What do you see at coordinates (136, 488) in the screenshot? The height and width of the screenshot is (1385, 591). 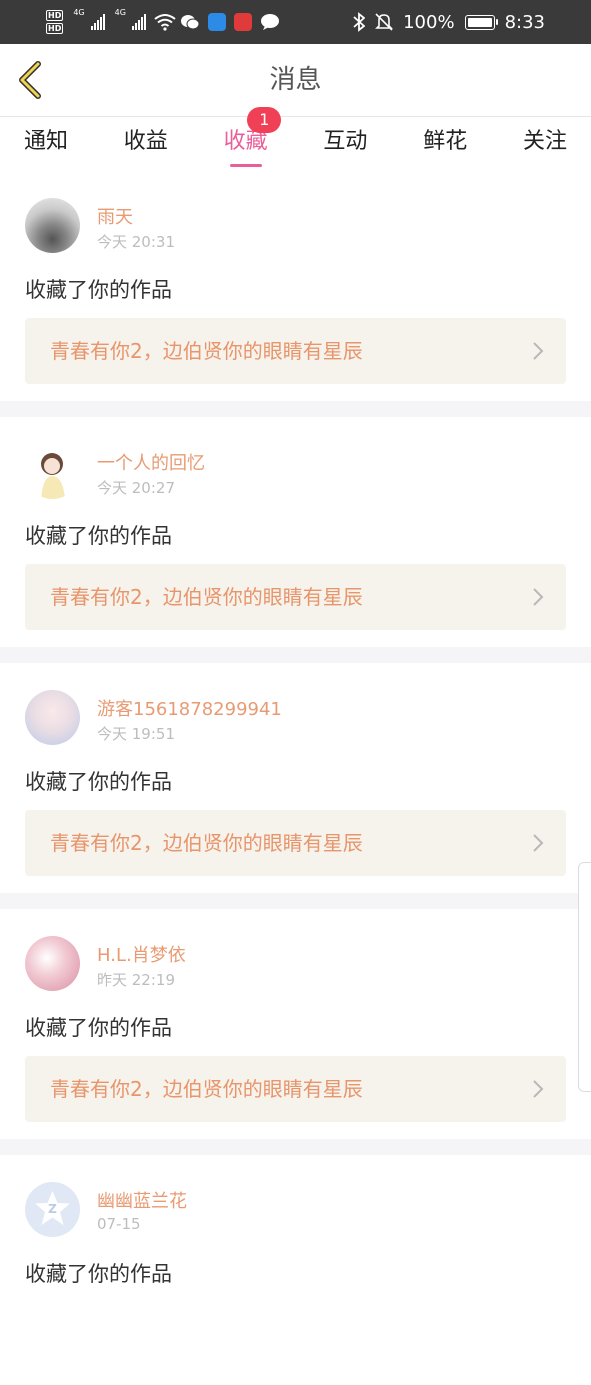 I see `timestamp: 今天 20:27` at bounding box center [136, 488].